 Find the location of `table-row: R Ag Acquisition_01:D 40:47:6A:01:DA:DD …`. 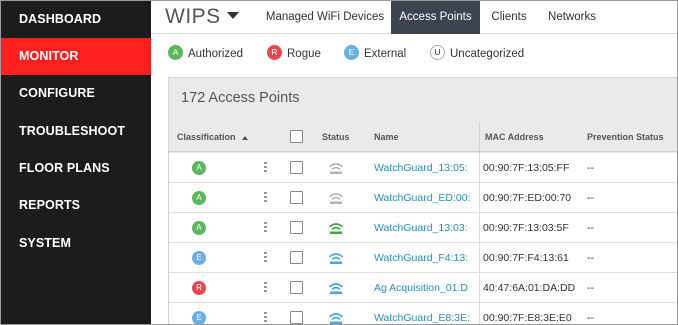

table-row: R Ag Acquisition_01:D 40:47:6A:01:DA:DD … is located at coordinates (423, 288).